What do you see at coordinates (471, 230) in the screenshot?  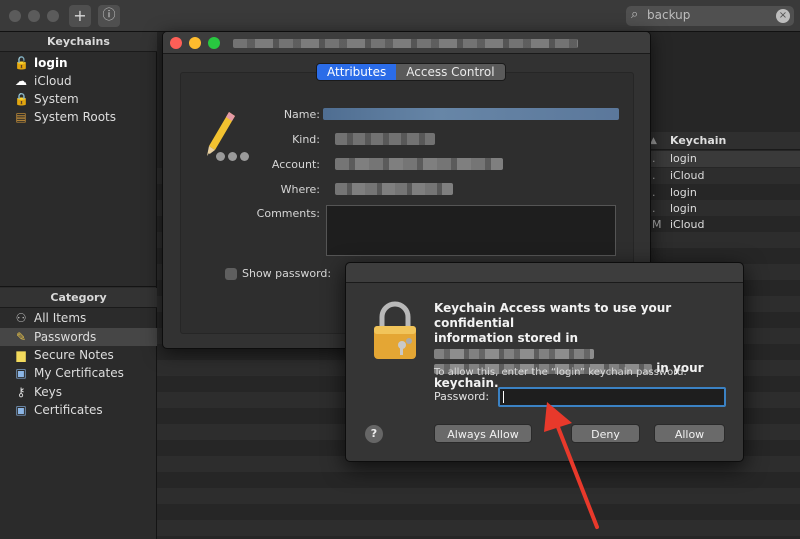 I see `comments-field` at bounding box center [471, 230].